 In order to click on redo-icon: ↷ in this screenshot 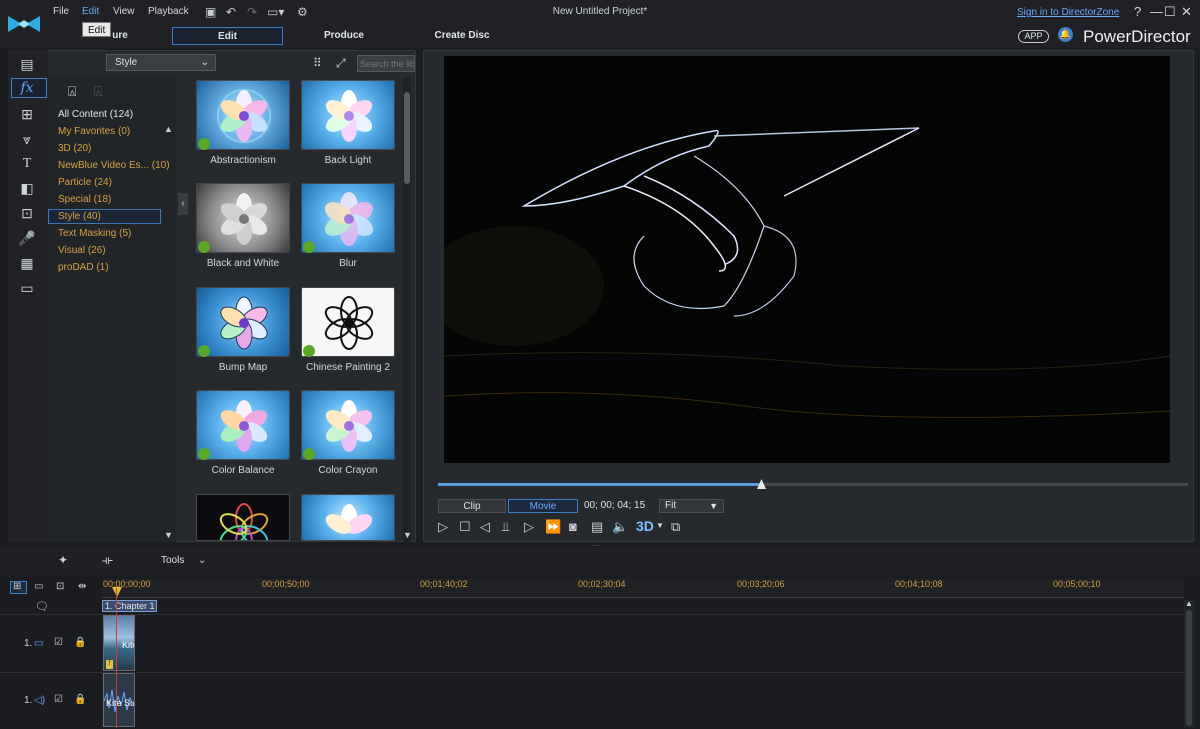, I will do `click(252, 12)`.